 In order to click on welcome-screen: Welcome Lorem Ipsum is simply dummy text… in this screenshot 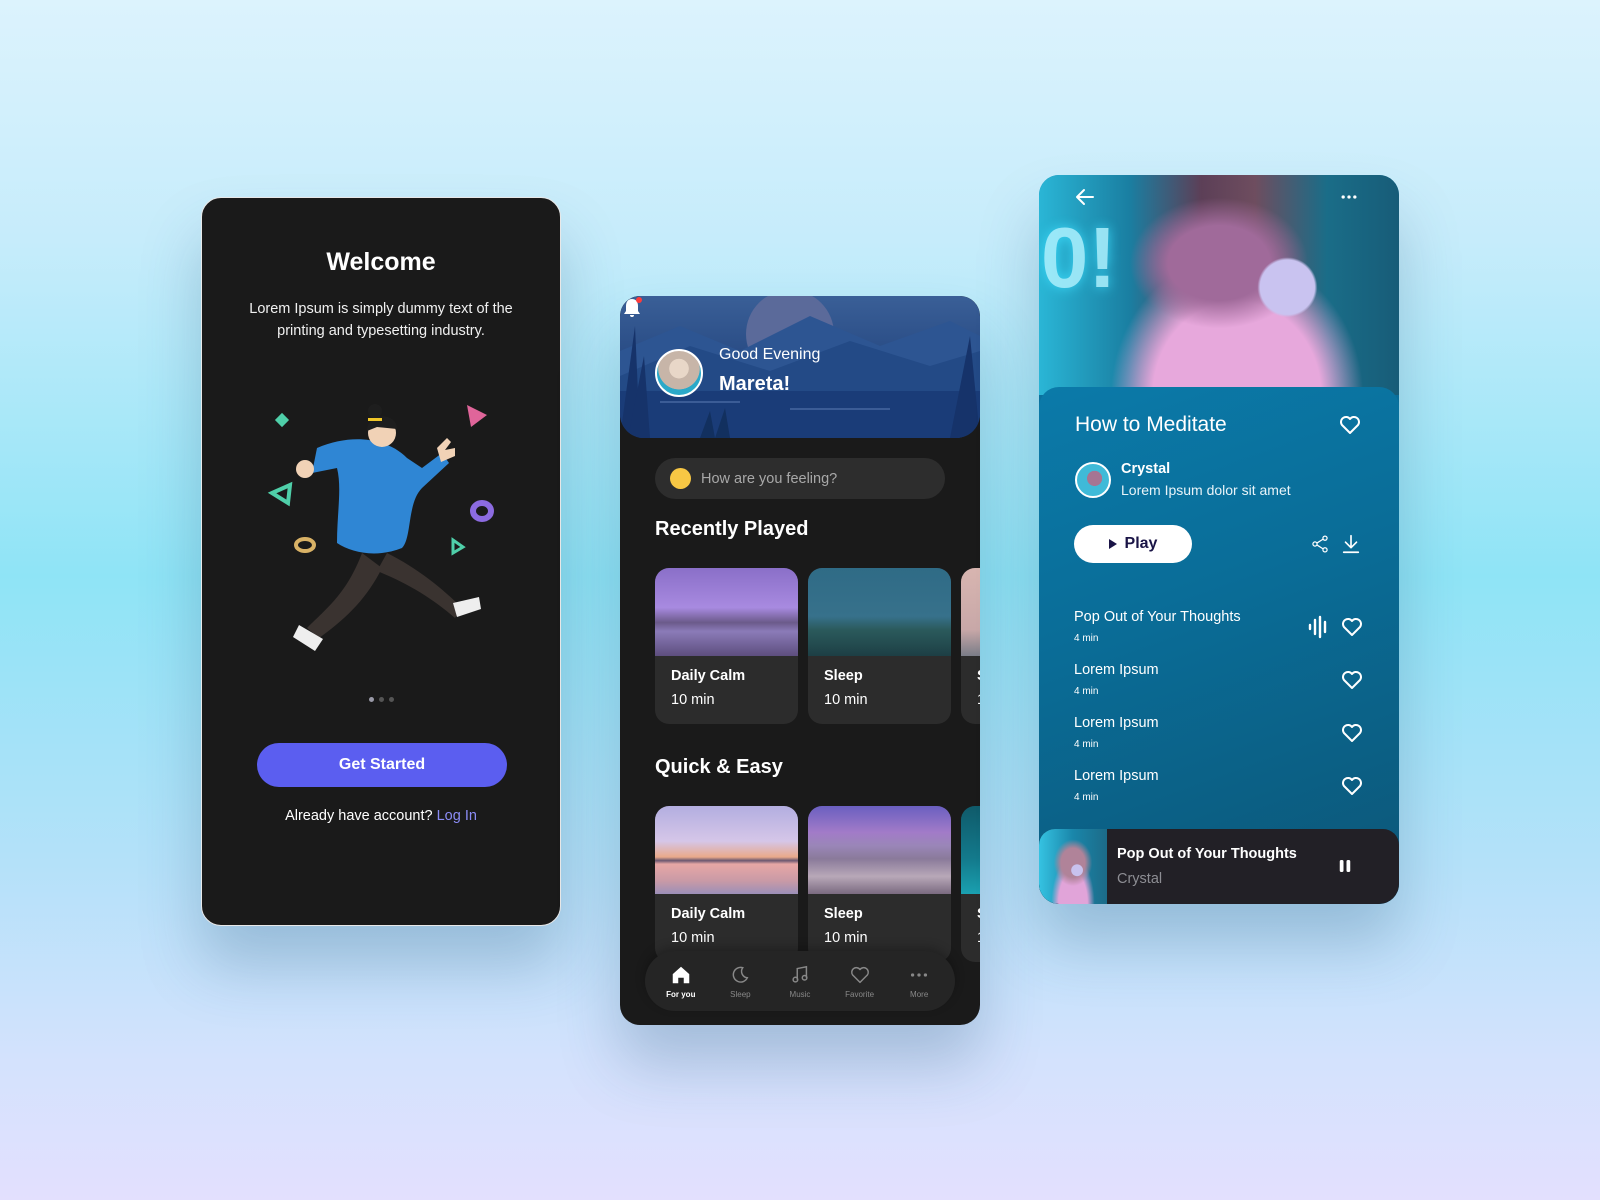, I will do `click(381, 561)`.